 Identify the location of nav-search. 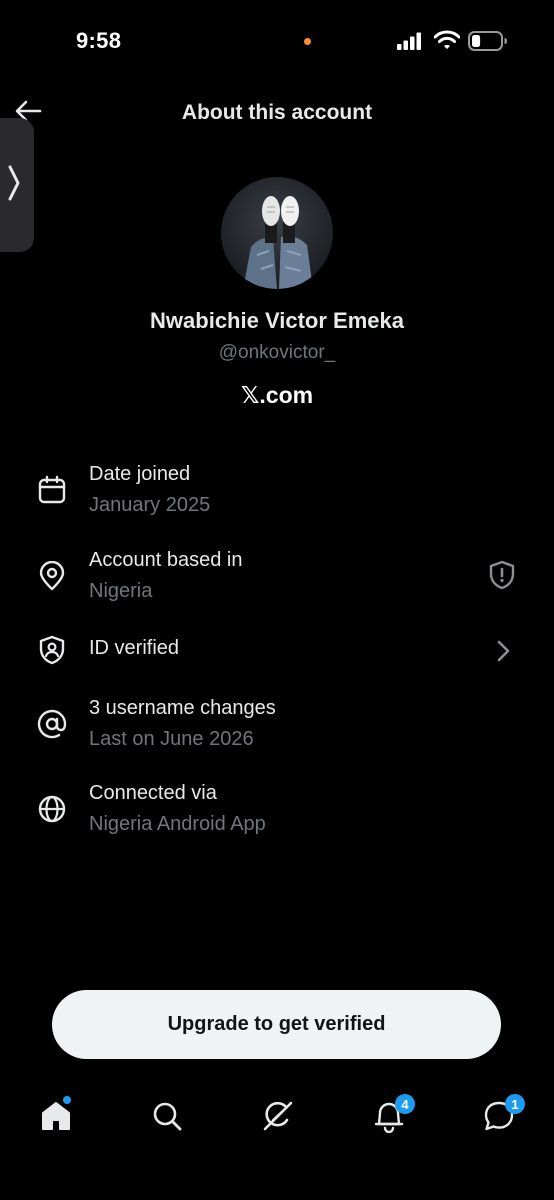
(167, 1118).